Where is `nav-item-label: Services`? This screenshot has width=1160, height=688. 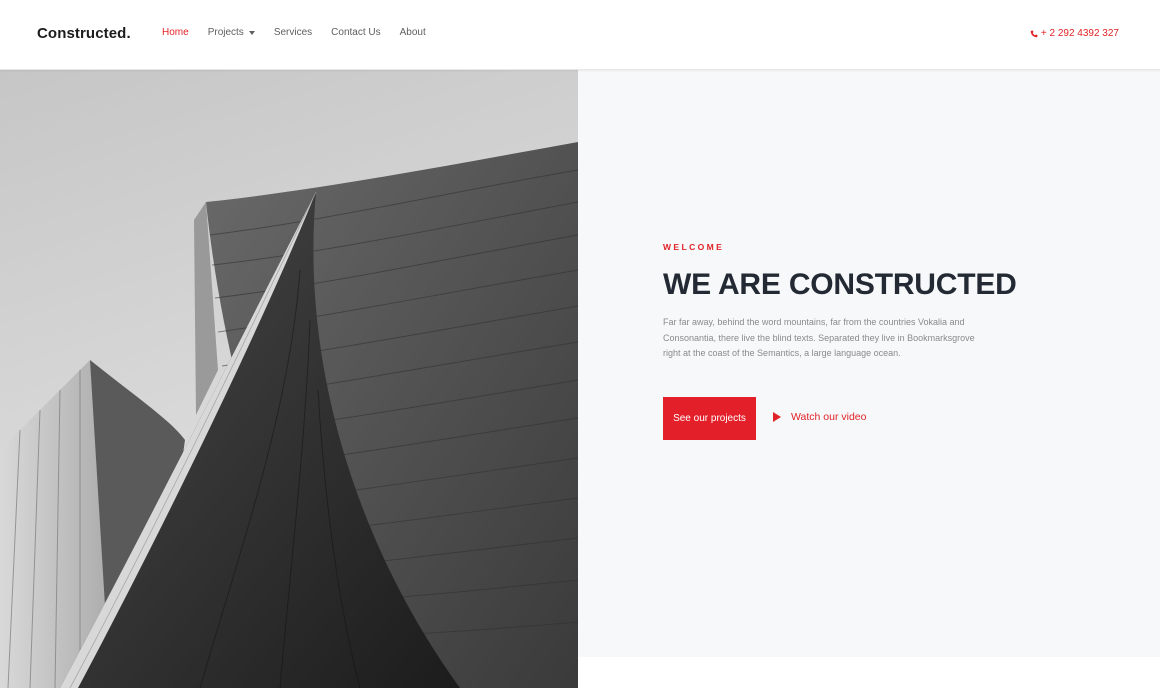 nav-item-label: Services is located at coordinates (293, 32).